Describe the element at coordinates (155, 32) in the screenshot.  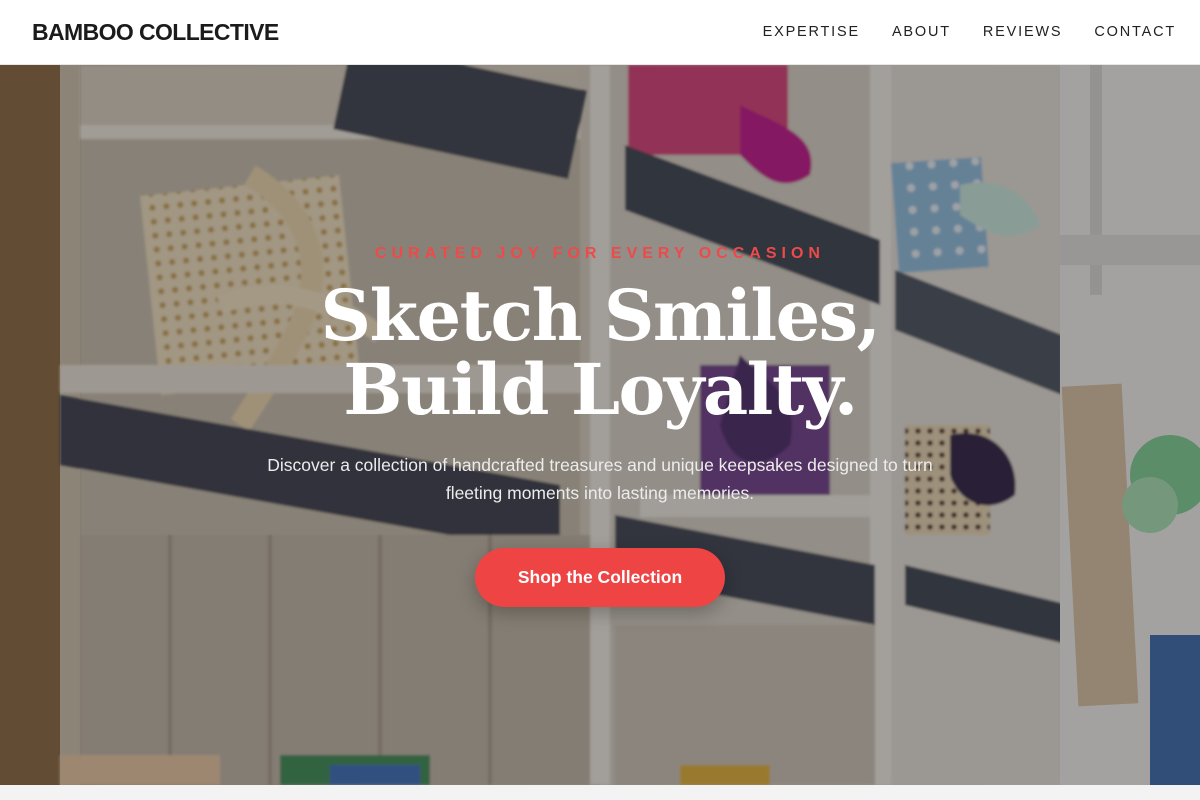
I see `brand-logo: BAMBOO COLLECTIVE` at that location.